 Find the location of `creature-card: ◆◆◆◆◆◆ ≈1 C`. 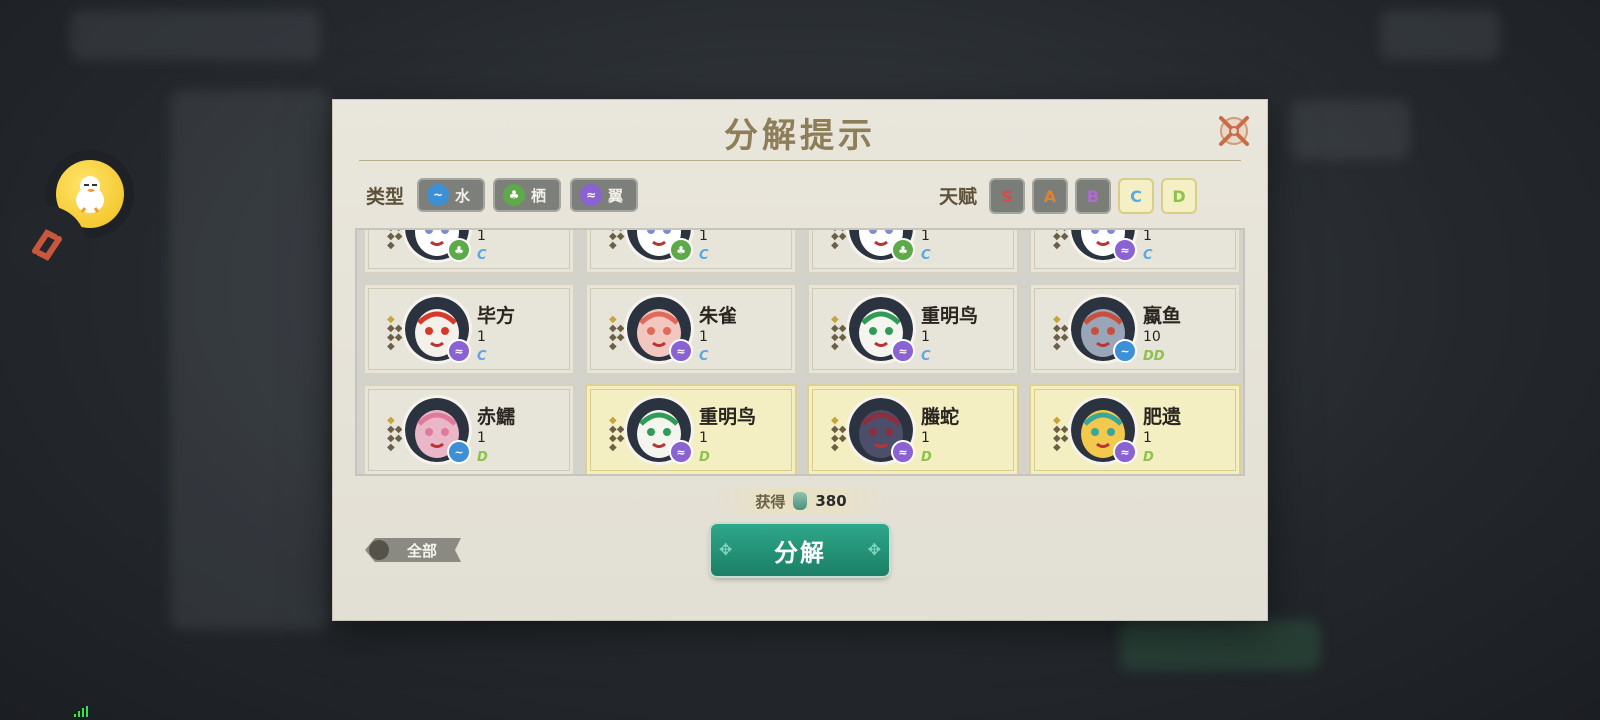

creature-card: ◆◆◆◆◆◆ ≈1 C is located at coordinates (1135, 251).